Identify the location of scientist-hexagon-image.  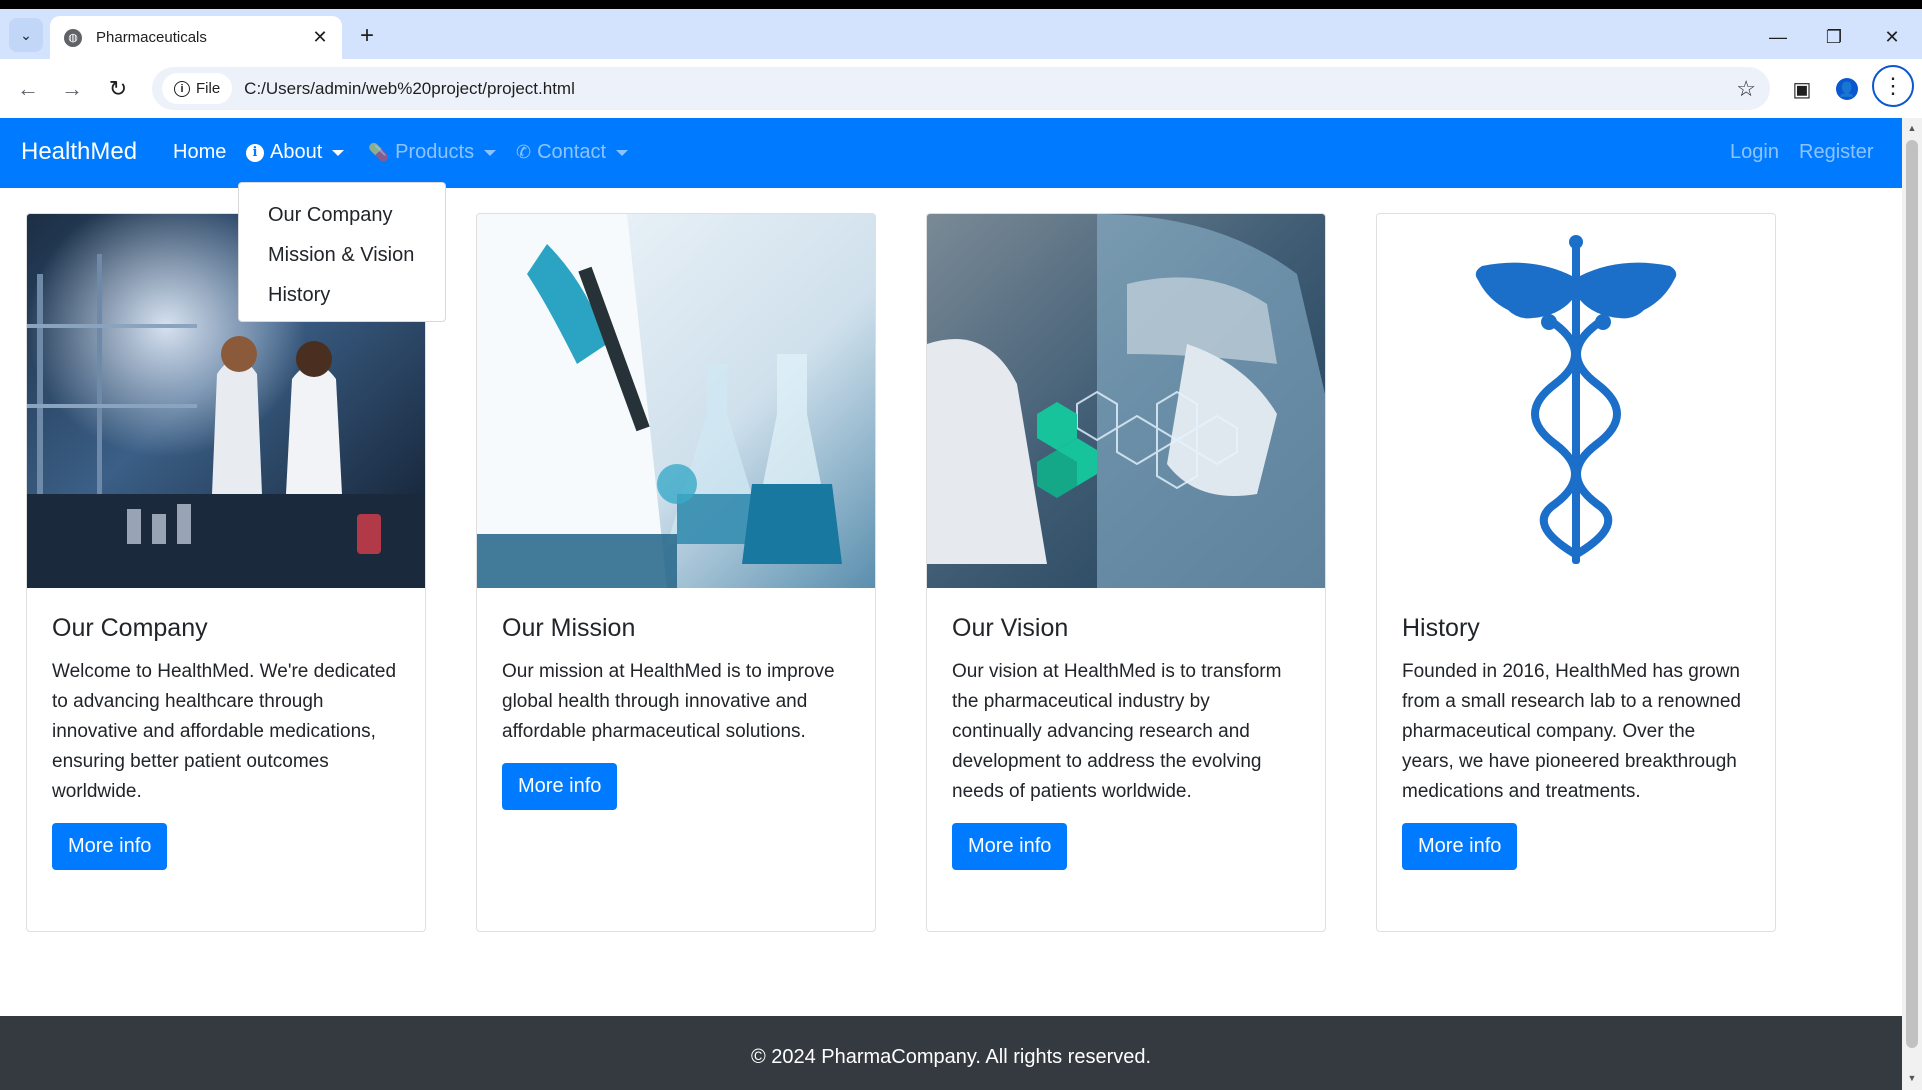
(1126, 401).